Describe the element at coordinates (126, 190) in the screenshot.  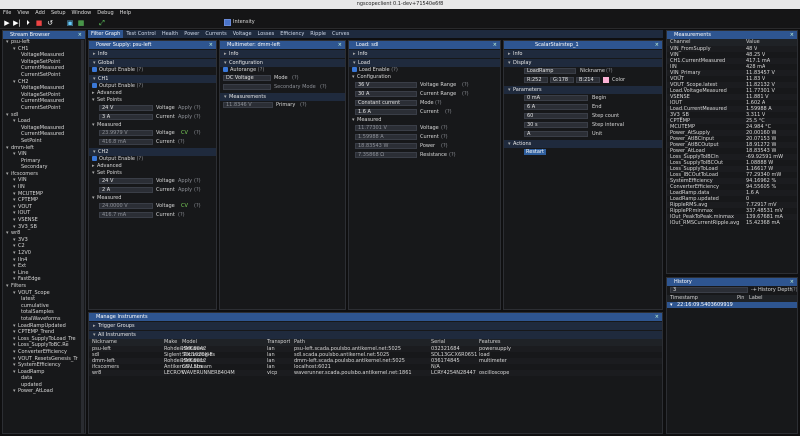
I see `ch2-current-input: 2 A` at that location.